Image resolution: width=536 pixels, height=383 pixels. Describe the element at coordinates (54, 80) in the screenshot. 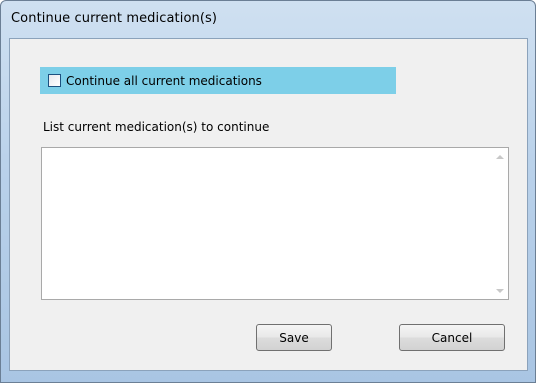

I see `continue-all-checkbox` at that location.